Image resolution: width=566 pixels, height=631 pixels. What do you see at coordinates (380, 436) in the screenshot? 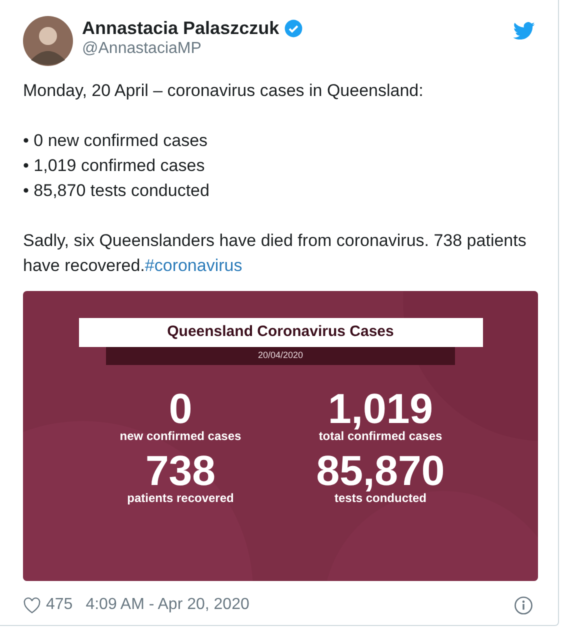
I see `stat-label: total confirmed cases` at bounding box center [380, 436].